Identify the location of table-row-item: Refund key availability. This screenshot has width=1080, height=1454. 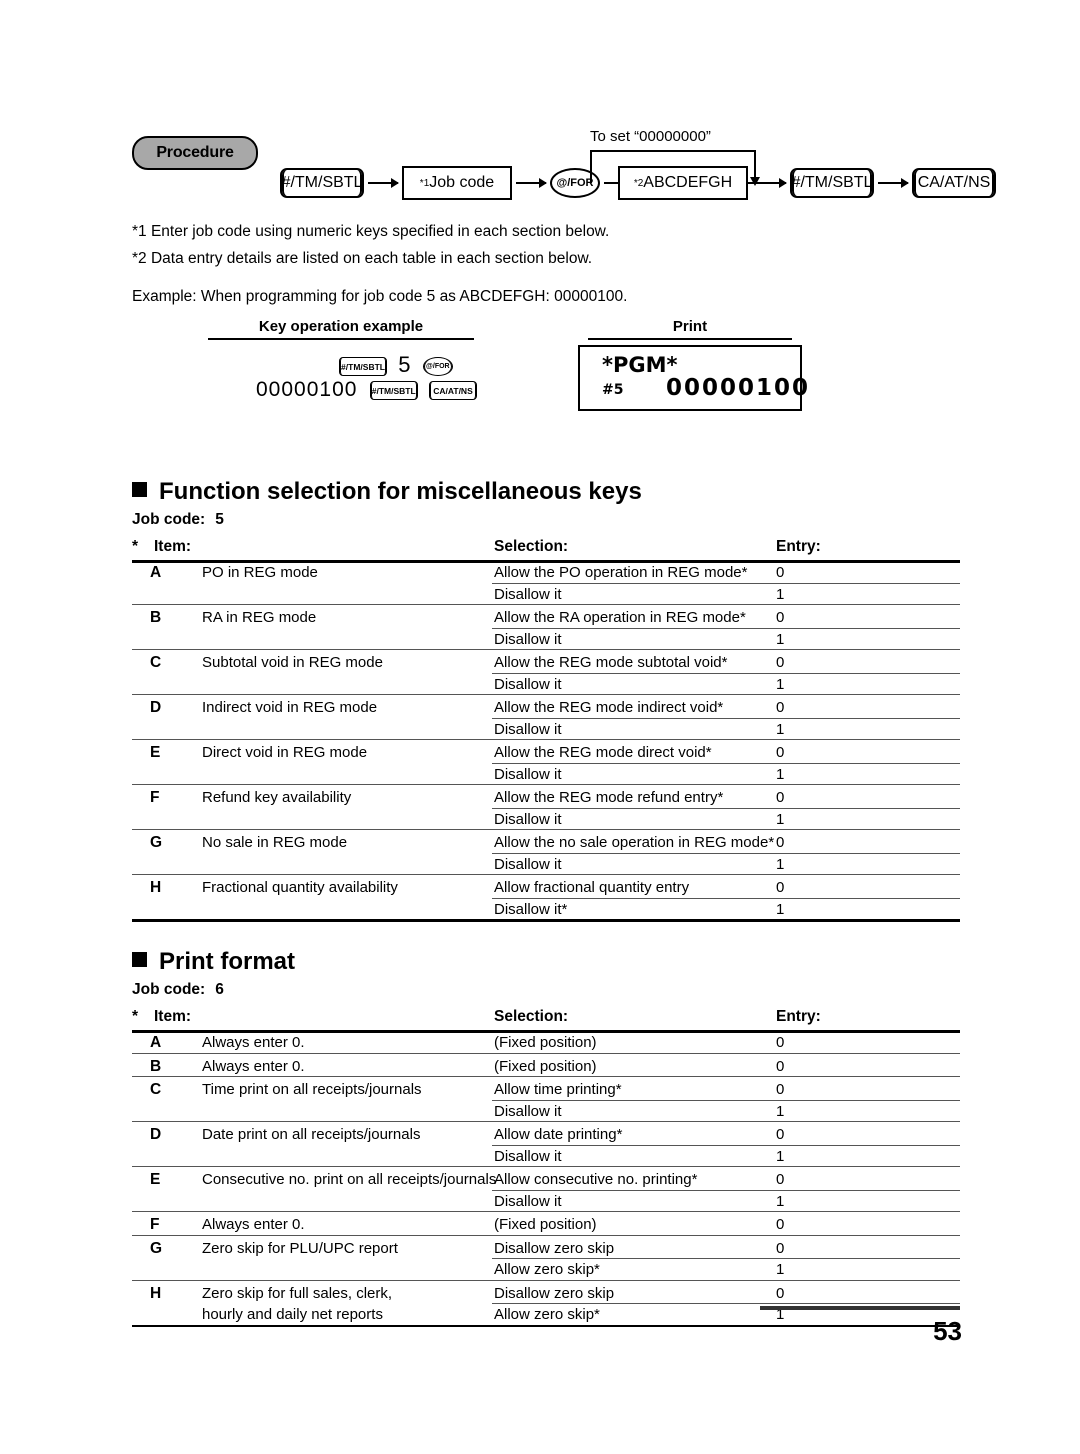
(277, 797).